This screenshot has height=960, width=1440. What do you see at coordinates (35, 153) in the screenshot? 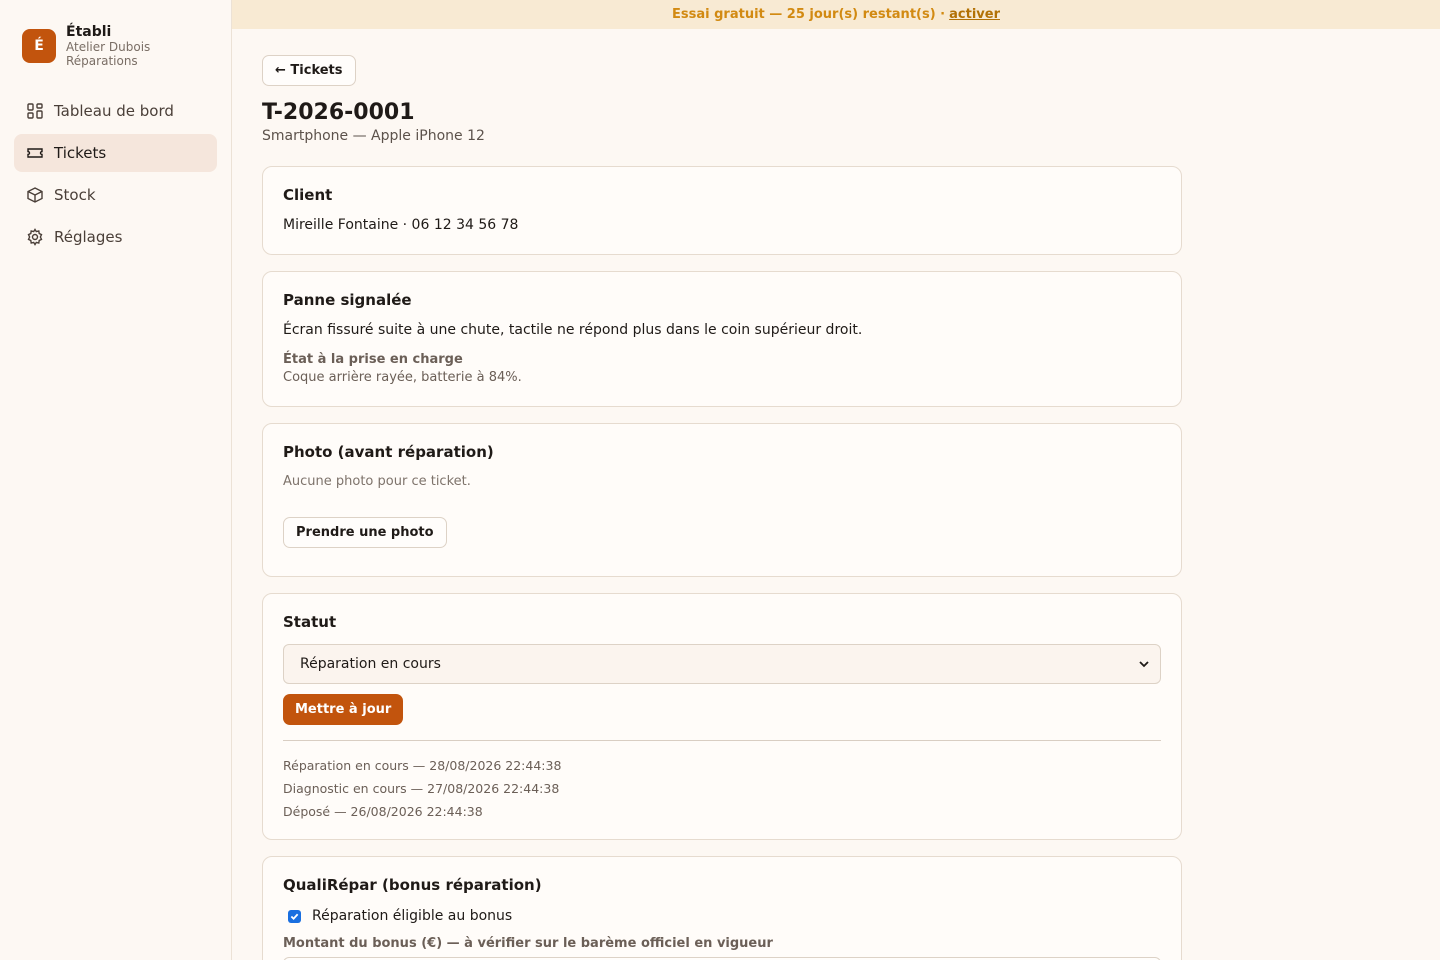
I see `ticket-icon` at bounding box center [35, 153].